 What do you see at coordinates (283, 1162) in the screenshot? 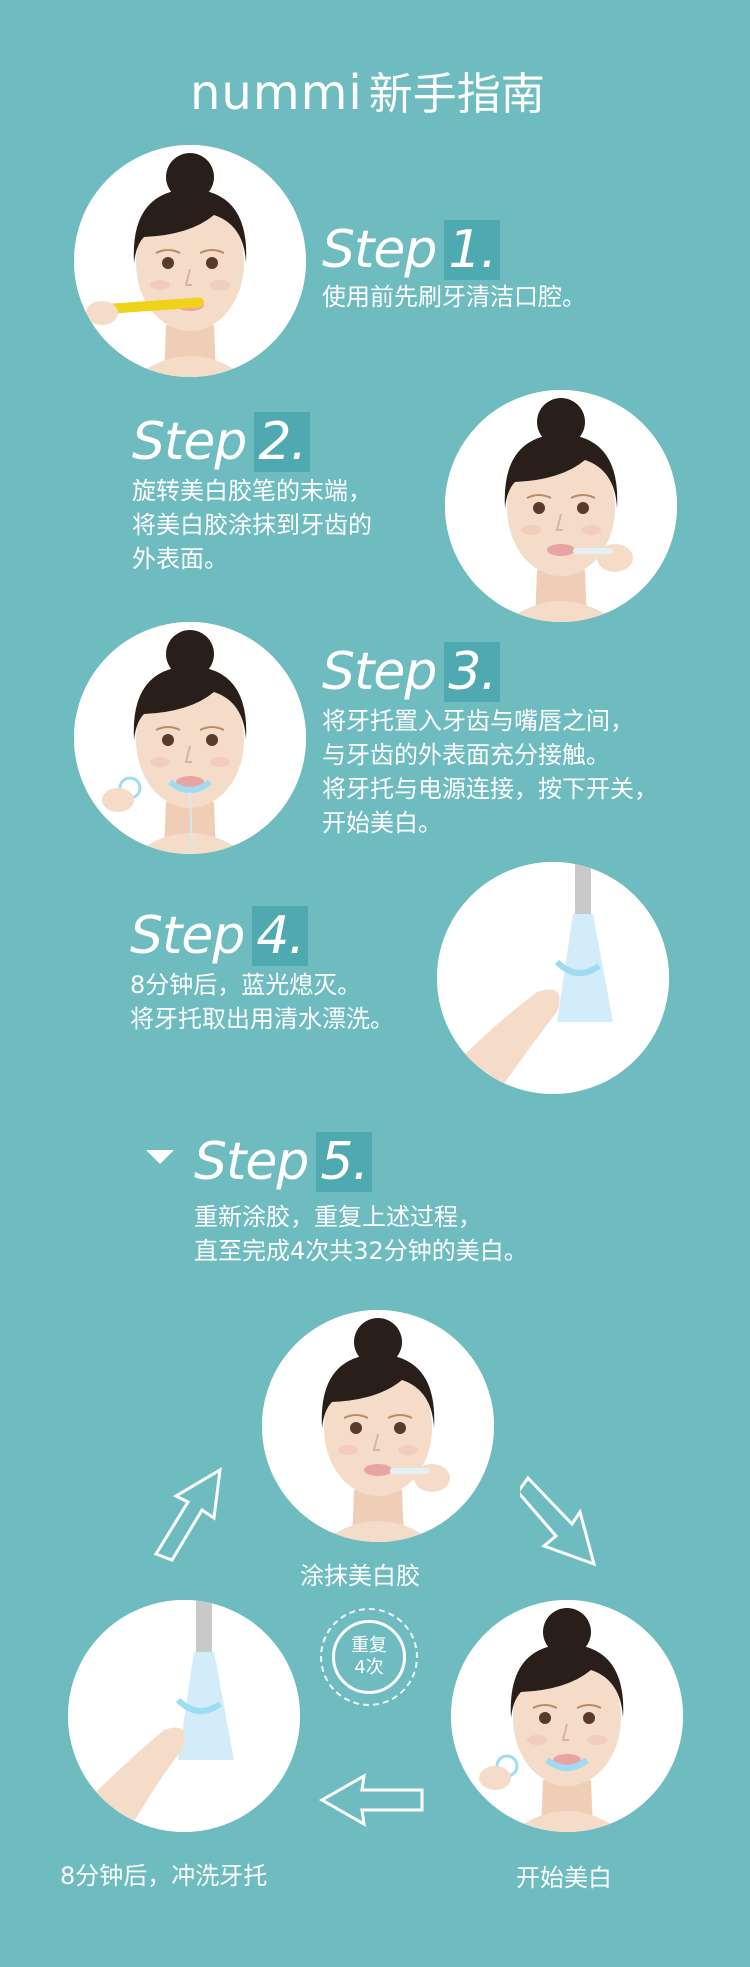
I see `step5-title: Step 5.` at bounding box center [283, 1162].